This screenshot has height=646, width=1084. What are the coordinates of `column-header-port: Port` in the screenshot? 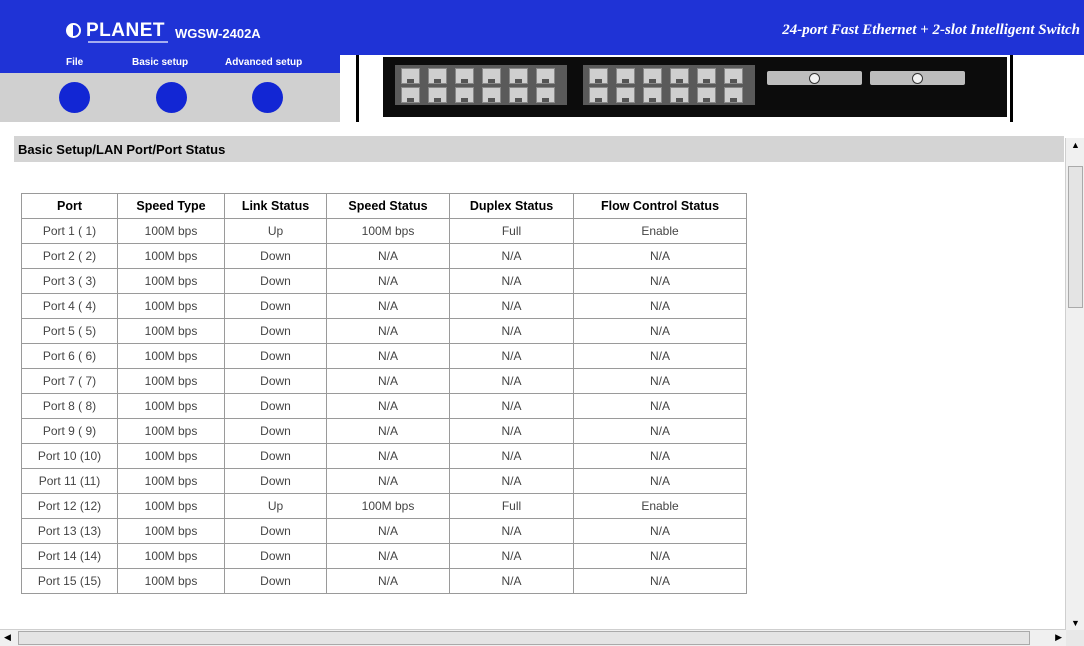 It's located at (69, 206).